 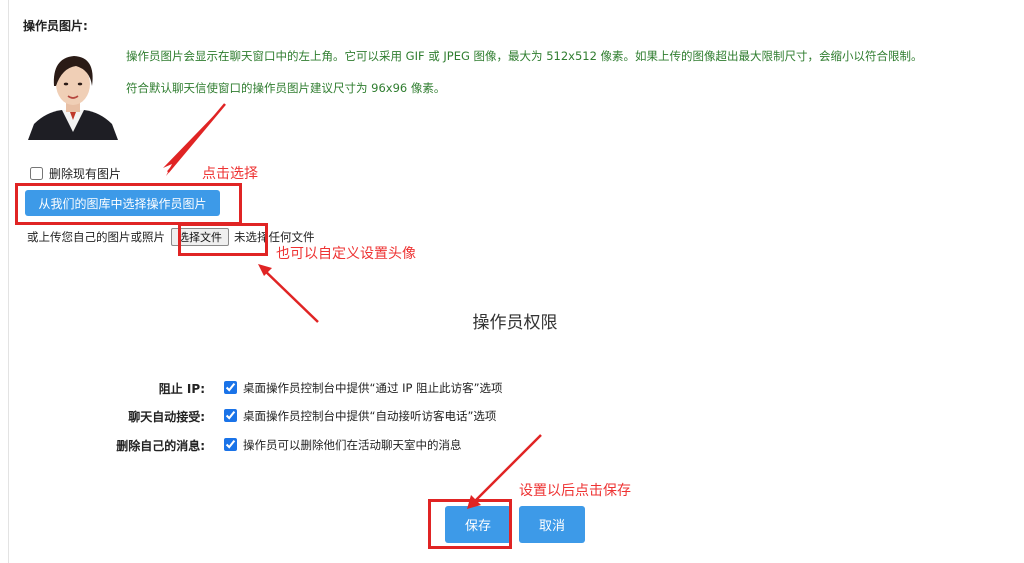 What do you see at coordinates (346, 254) in the screenshot?
I see `note-custom-avatar: 也可以自定义设置头像` at bounding box center [346, 254].